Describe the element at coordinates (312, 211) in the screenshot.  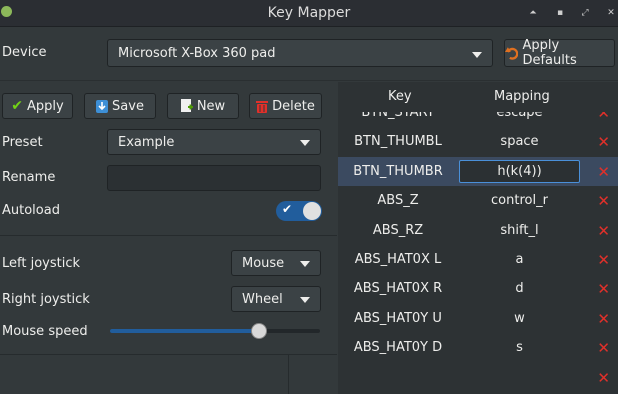
I see `switch-knob` at that location.